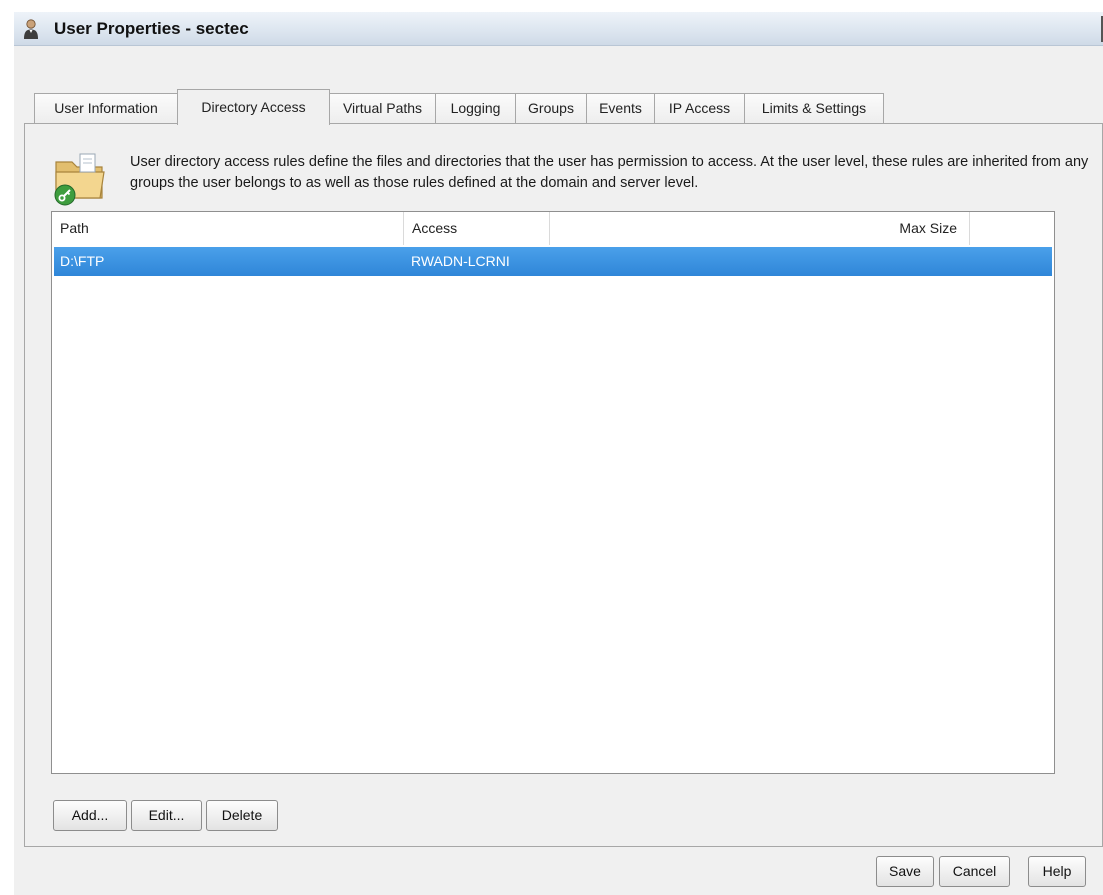  What do you see at coordinates (460, 261) in the screenshot?
I see `row-access: RWADN-LCRNI` at bounding box center [460, 261].